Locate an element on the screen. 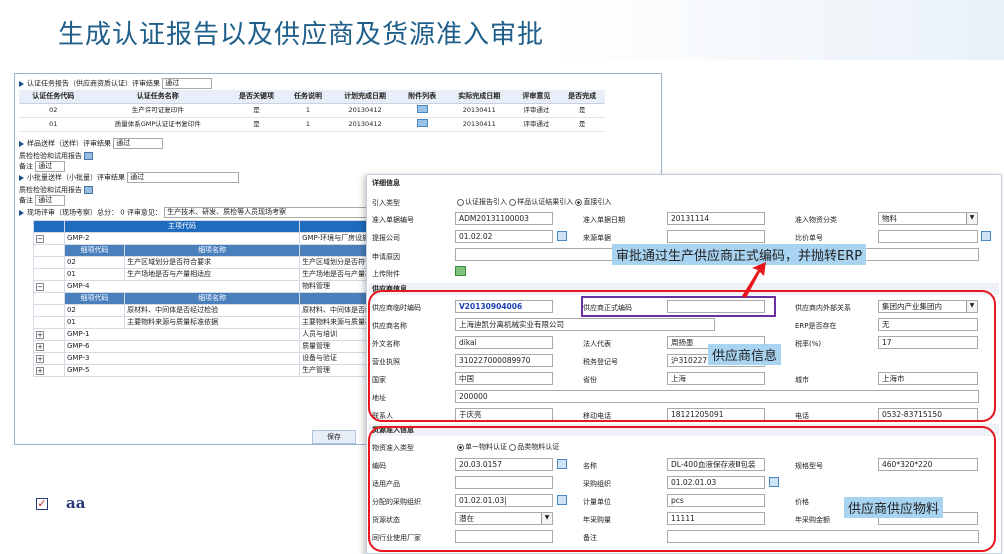 This screenshot has width=1004, height=554. compare-label: 比价单号 is located at coordinates (809, 238).